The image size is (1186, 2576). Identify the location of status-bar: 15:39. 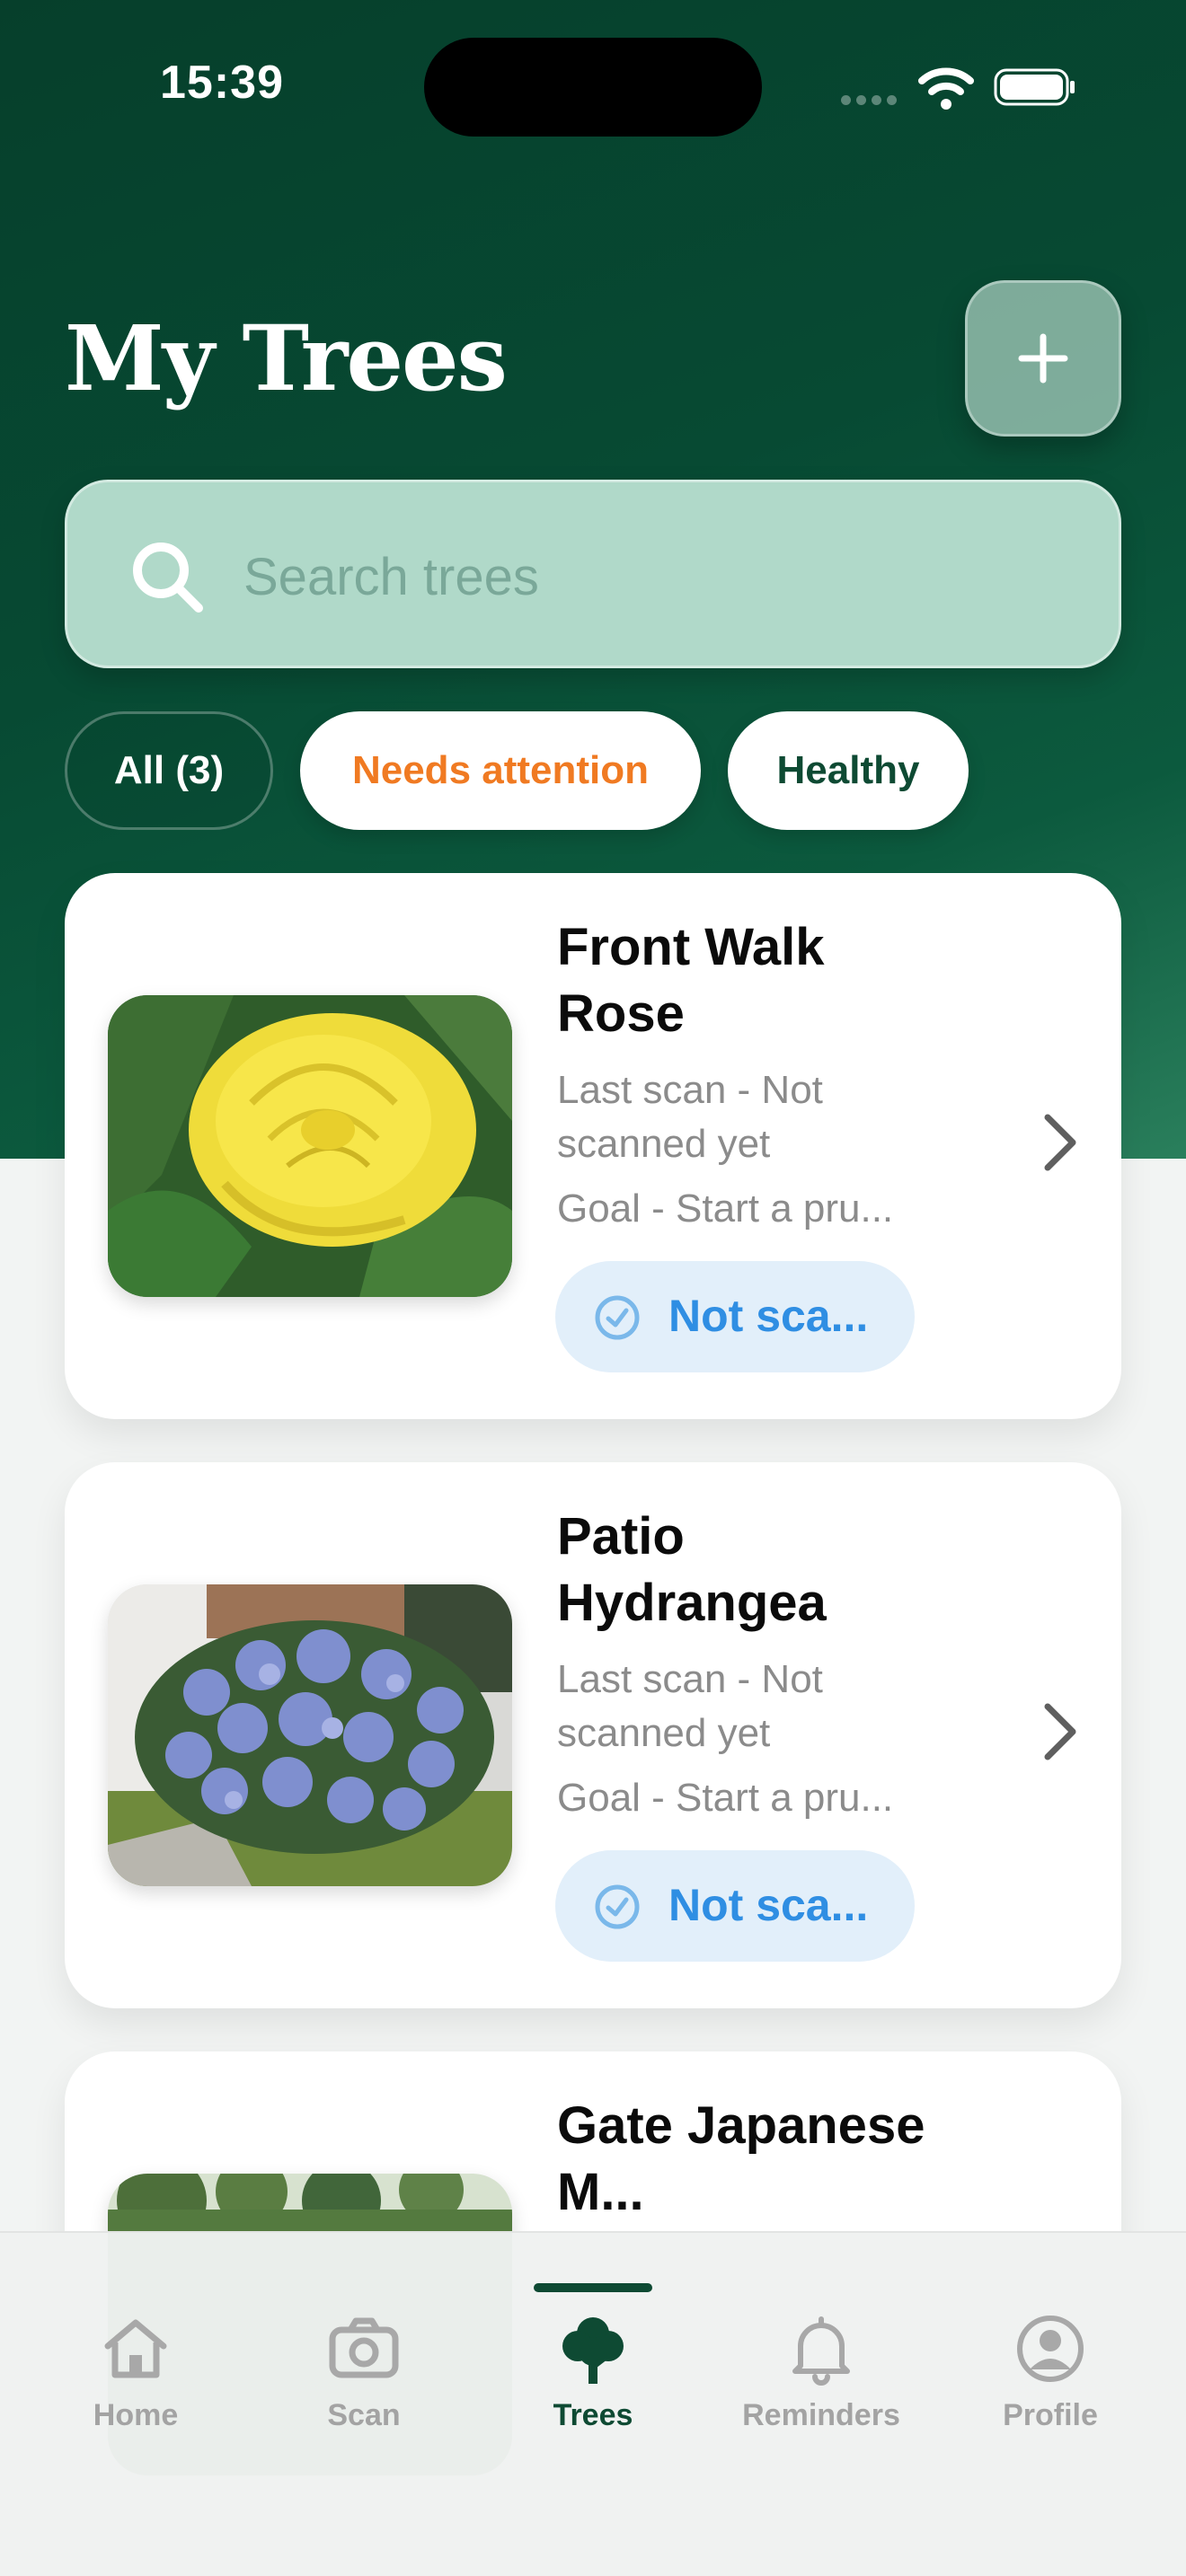
(593, 85).